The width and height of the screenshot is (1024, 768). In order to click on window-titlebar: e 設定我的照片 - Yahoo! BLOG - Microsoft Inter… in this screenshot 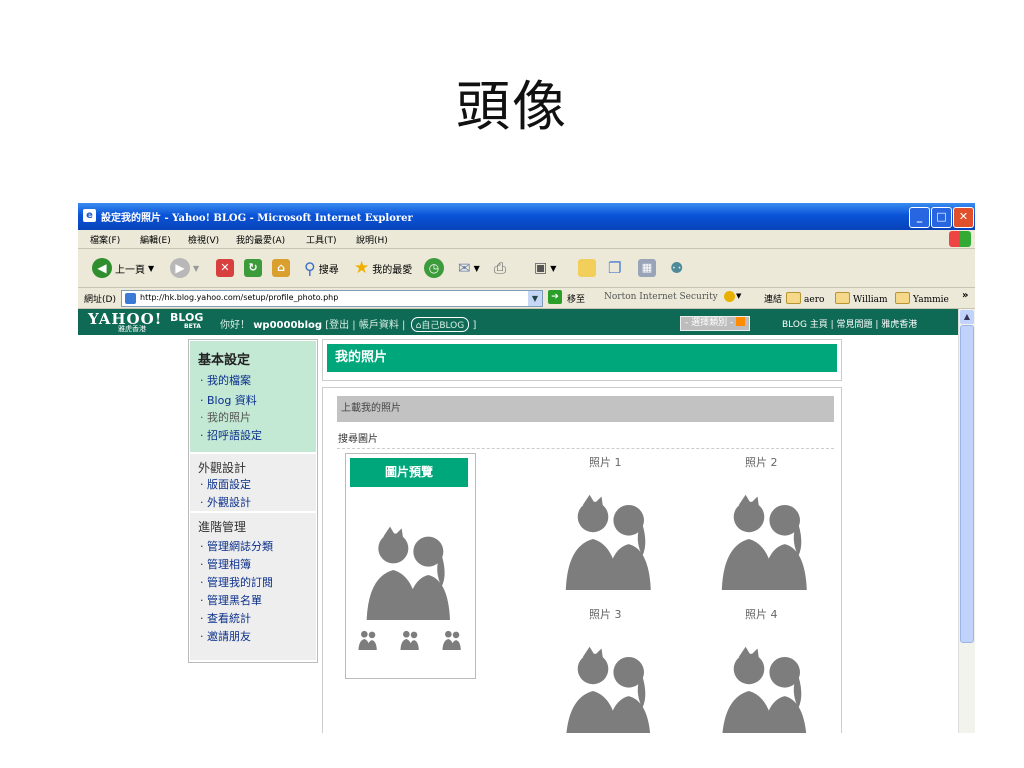, I will do `click(526, 216)`.